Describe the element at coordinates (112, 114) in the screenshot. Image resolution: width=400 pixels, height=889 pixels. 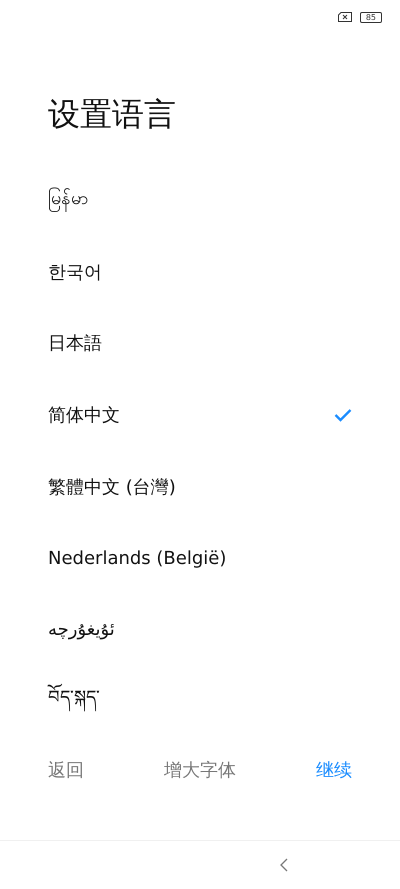
I see `page-title: 设置语言` at that location.